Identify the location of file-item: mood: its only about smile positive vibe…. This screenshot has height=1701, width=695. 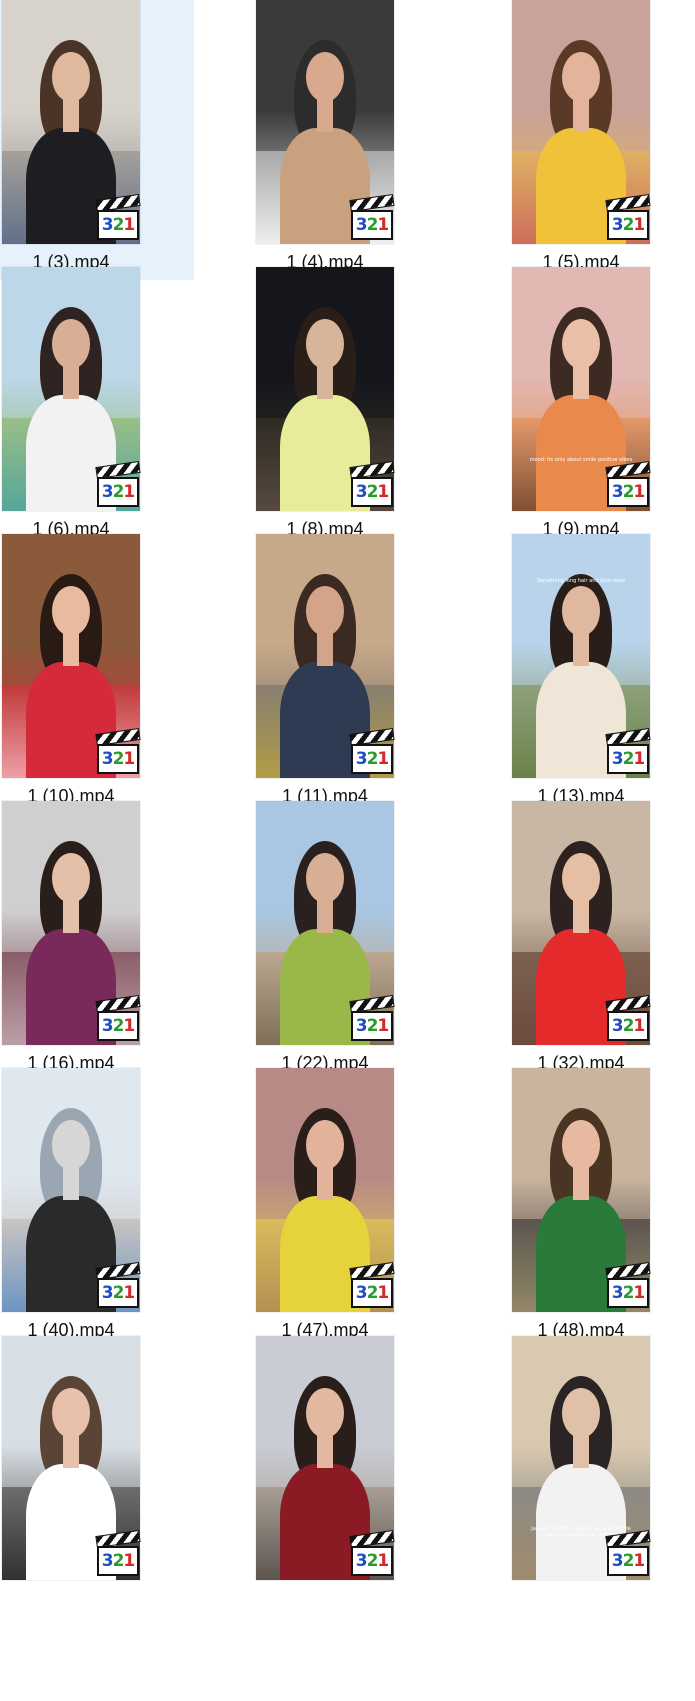
(573, 407).